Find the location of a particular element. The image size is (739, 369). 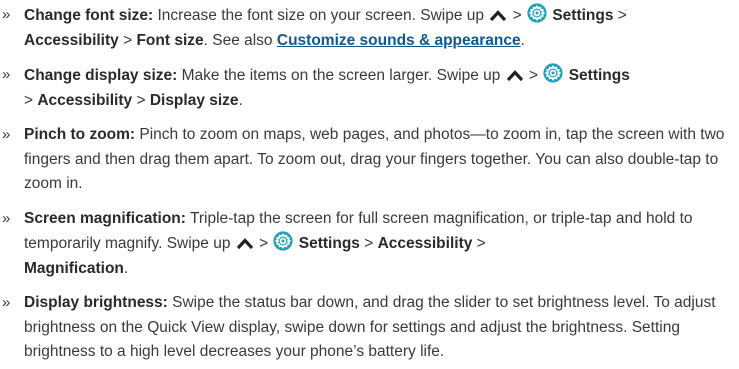

item-text: . See also is located at coordinates (240, 40).